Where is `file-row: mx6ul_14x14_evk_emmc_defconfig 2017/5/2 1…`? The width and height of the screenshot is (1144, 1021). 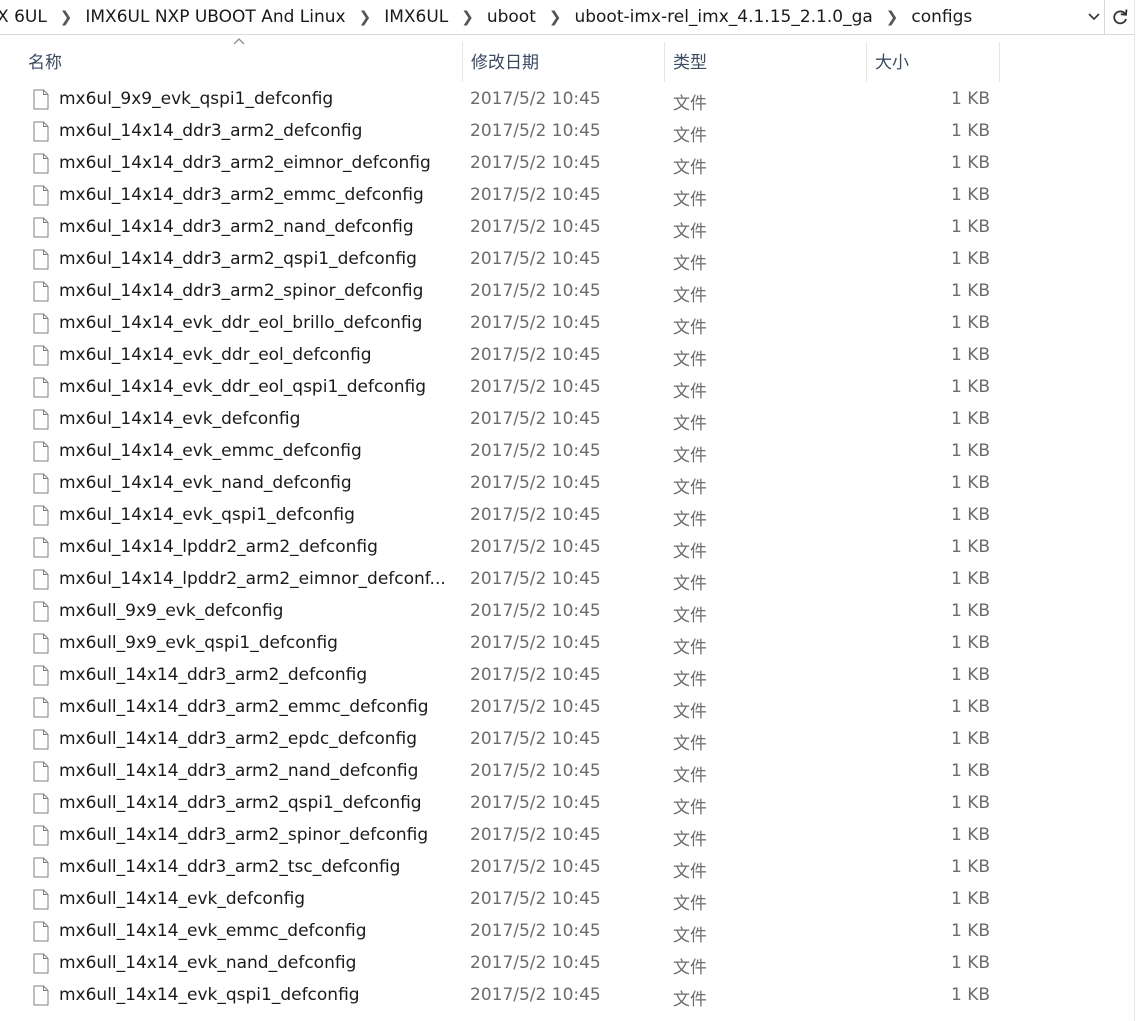 file-row: mx6ul_14x14_evk_emmc_defconfig 2017/5/2 1… is located at coordinates (567, 452).